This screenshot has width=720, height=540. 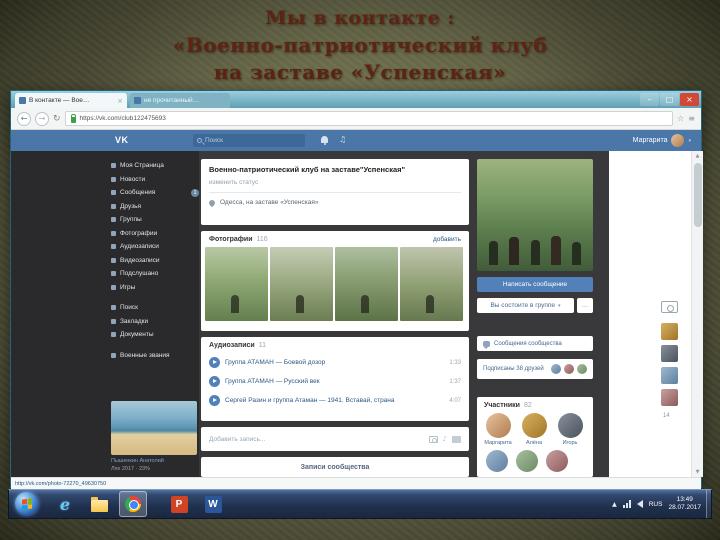 I want to click on member: Алёна, so click(x=534, y=429).